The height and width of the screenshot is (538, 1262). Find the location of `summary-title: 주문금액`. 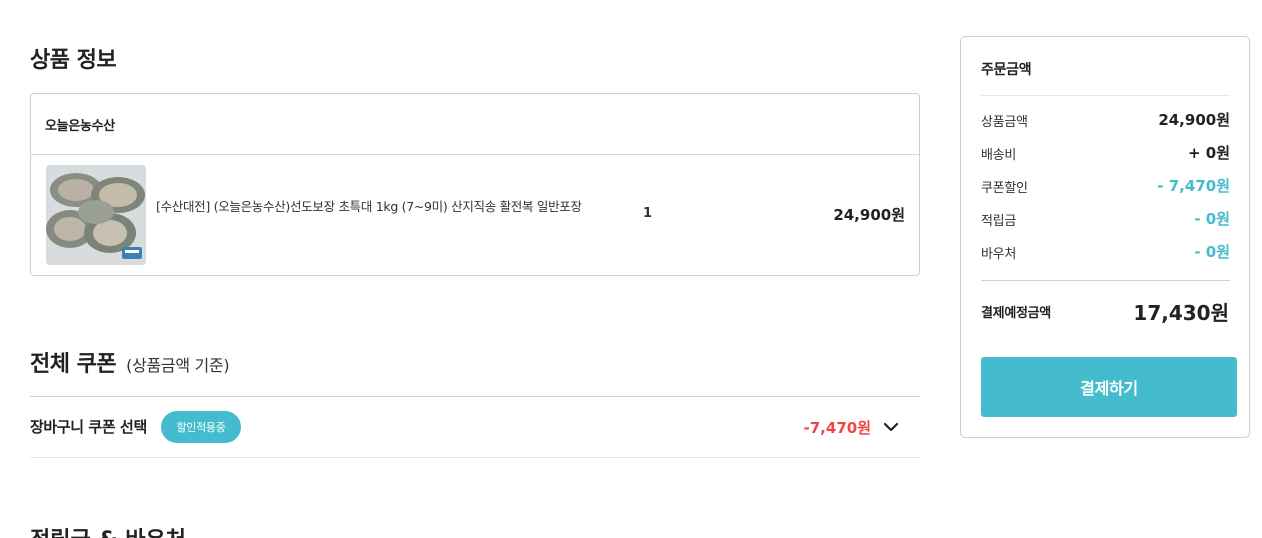

summary-title: 주문금액 is located at coordinates (1006, 70).